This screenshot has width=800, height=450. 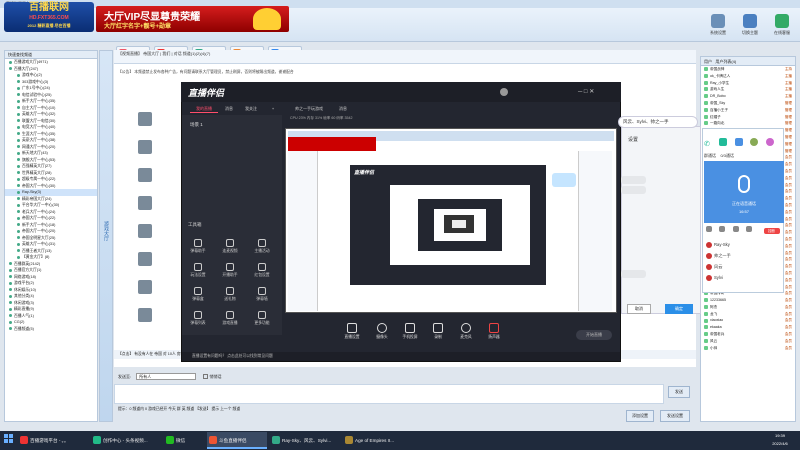 I want to click on send-settings-button: 发送设置, so click(x=675, y=416).